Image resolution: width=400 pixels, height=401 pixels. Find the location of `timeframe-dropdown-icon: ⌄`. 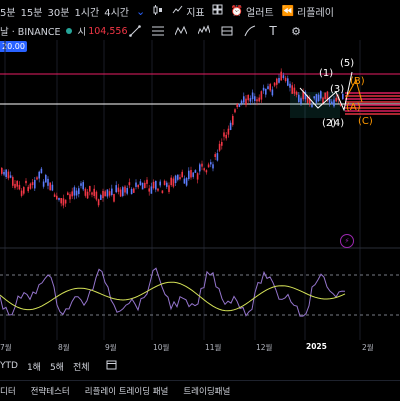

timeframe-dropdown-icon: ⌄ is located at coordinates (140, 11).